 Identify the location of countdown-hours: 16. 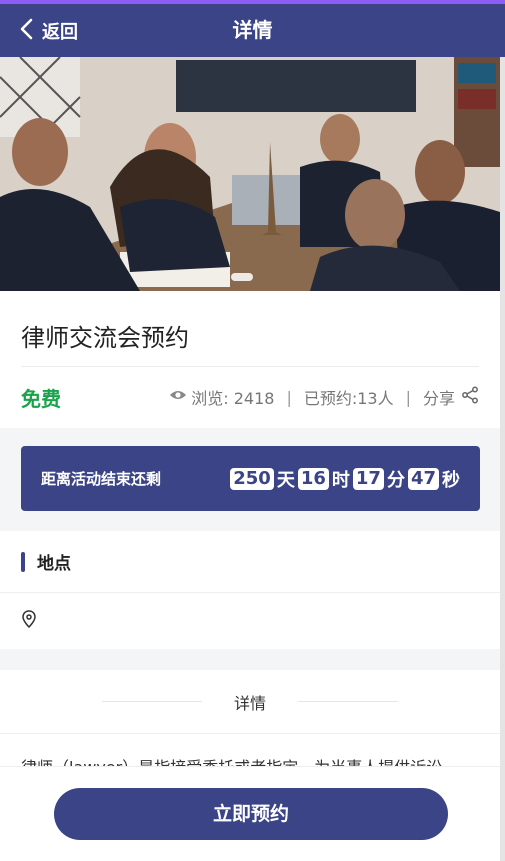
(313, 478).